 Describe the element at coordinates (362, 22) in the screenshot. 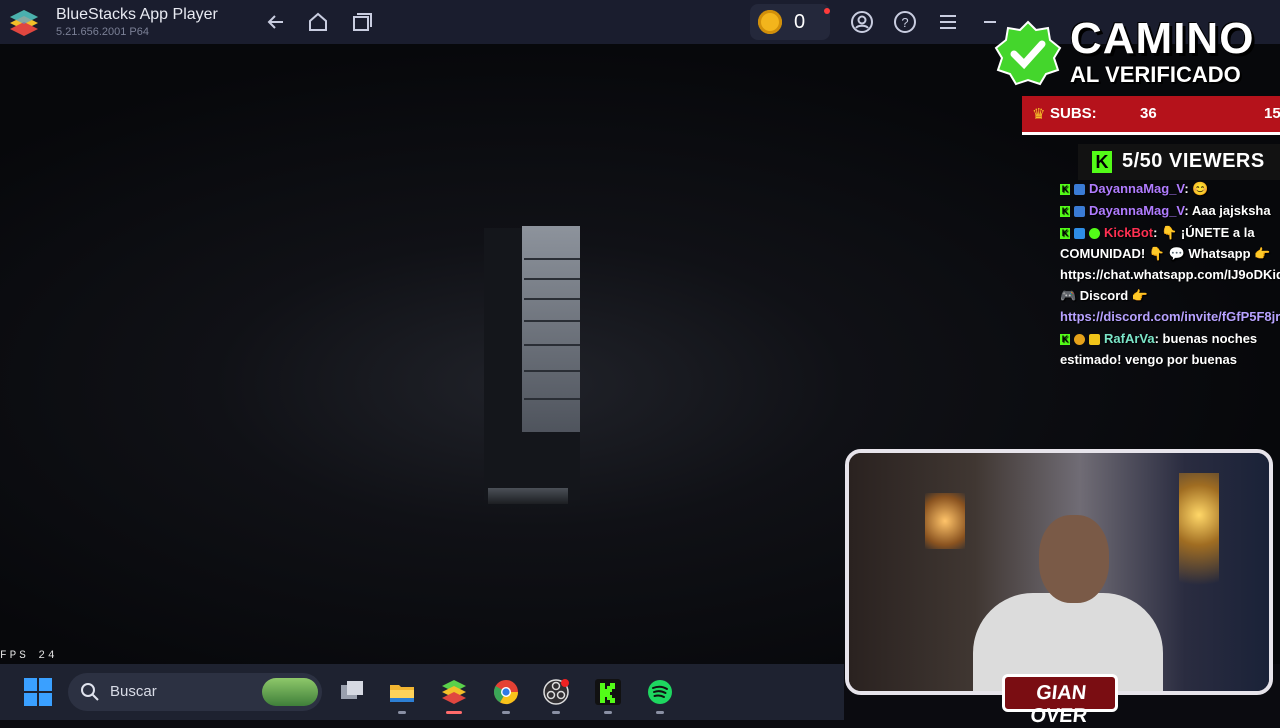

I see `recent-apps-icon` at that location.